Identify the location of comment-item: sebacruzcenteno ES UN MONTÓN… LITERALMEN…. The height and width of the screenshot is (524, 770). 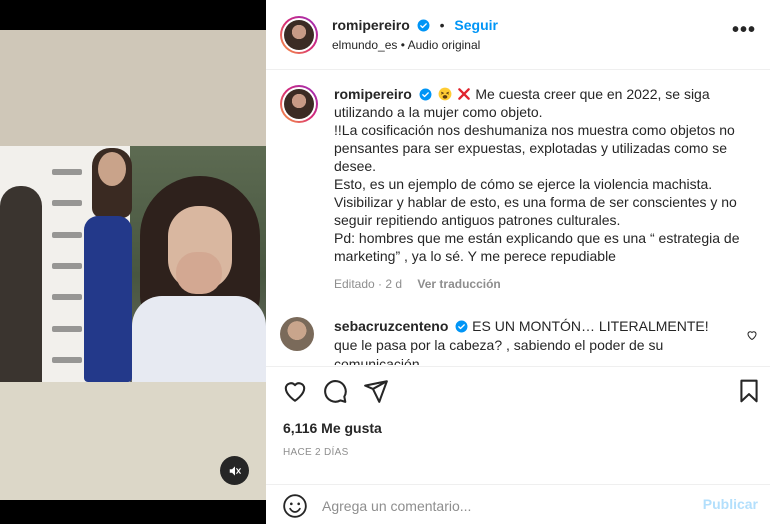
(520, 341).